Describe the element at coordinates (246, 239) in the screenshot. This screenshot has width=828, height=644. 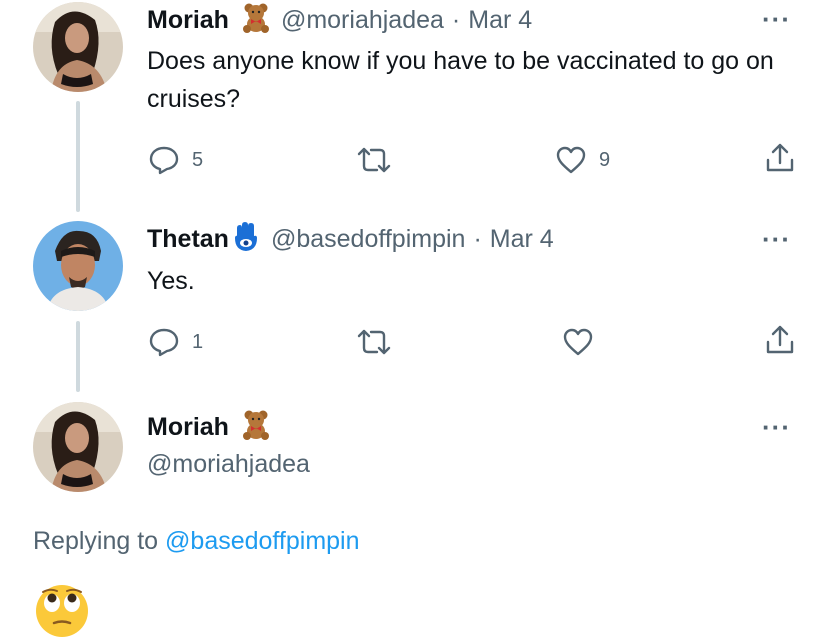
I see `hamsa-icon` at that location.